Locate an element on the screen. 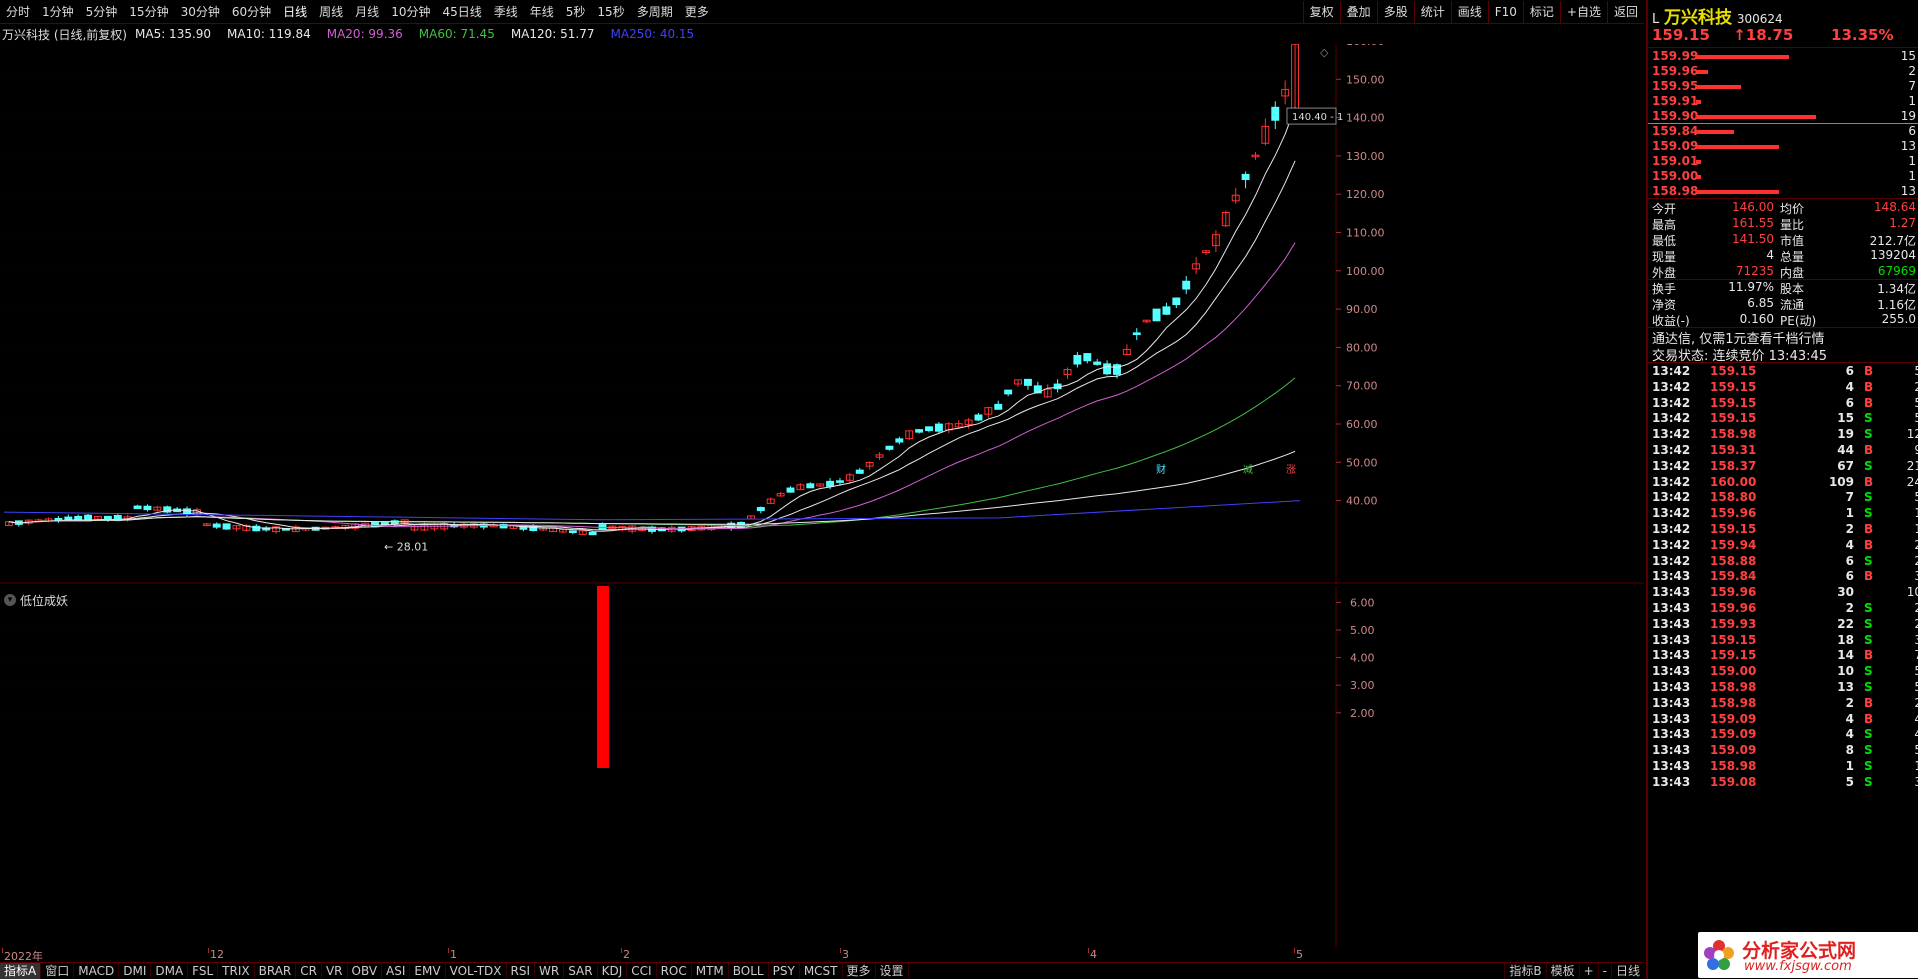 The height and width of the screenshot is (979, 1918). indicator-tab: 指标A is located at coordinates (21, 970).